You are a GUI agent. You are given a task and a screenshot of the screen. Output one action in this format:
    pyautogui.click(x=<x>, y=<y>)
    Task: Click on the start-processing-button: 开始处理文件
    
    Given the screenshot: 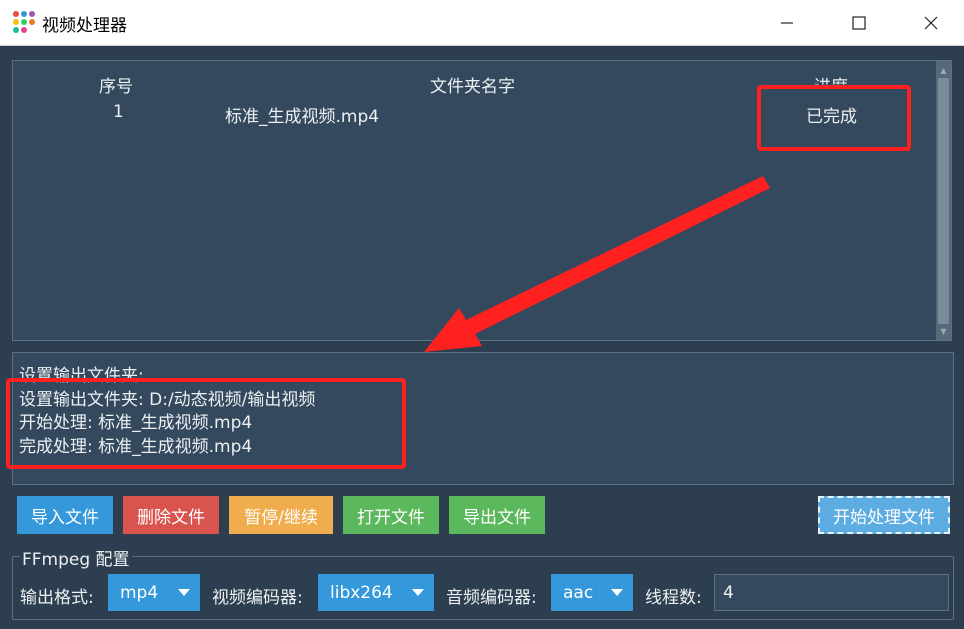 What is the action you would take?
    pyautogui.click(x=884, y=515)
    